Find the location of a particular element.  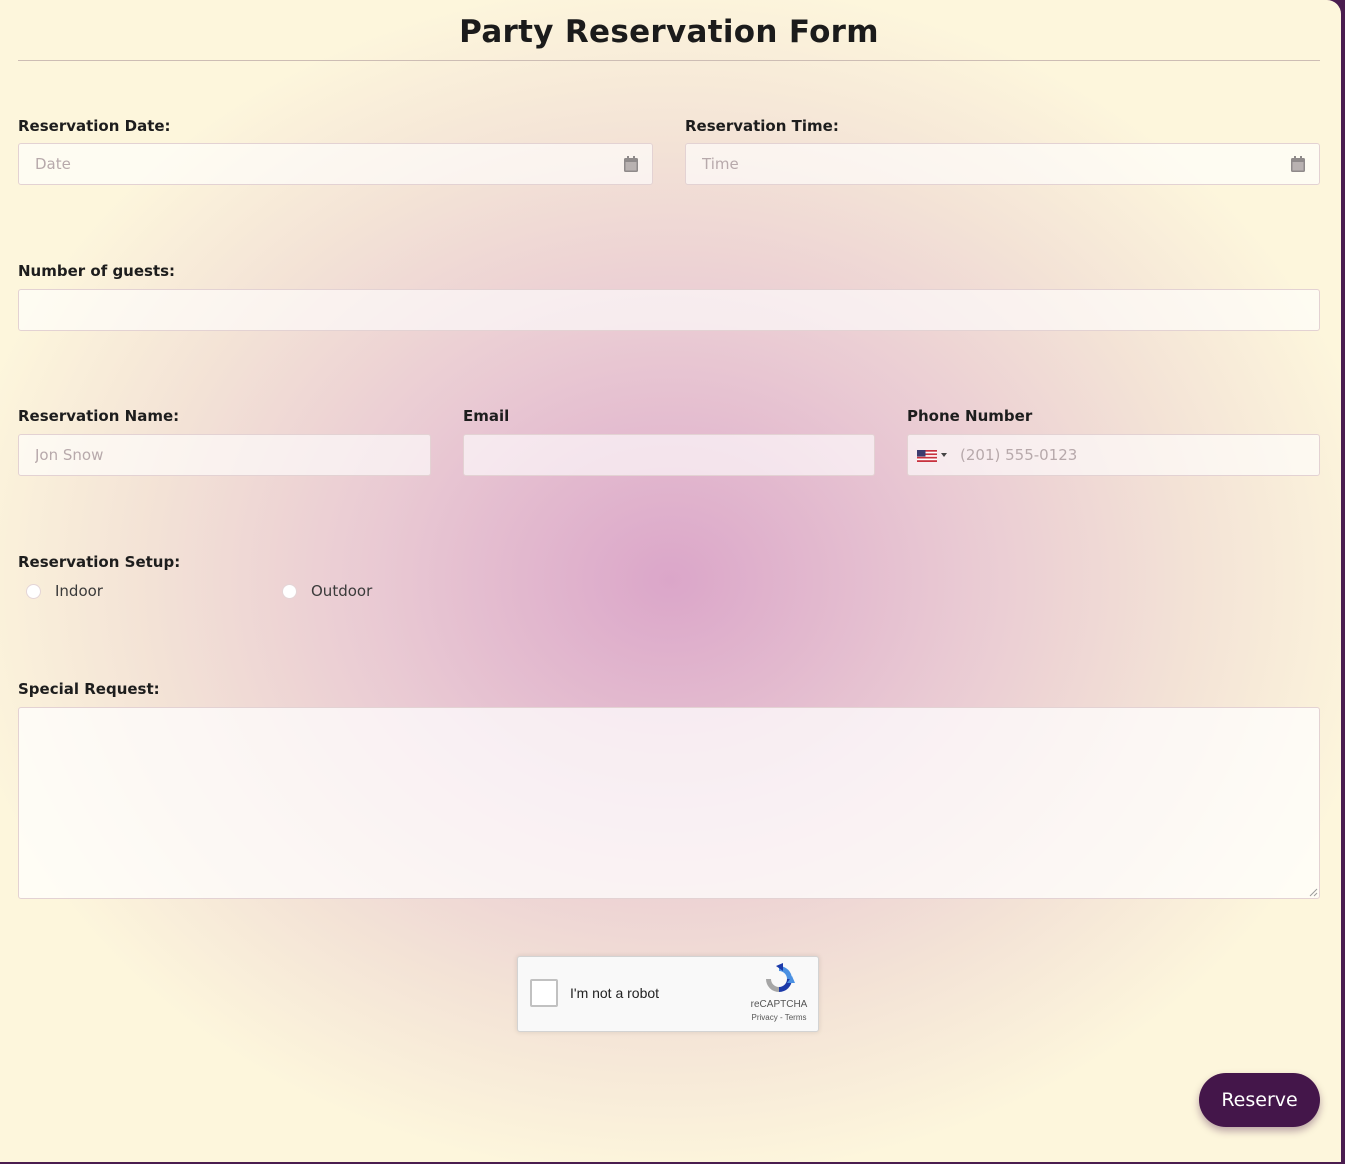

phone-input is located at coordinates (1113, 455).